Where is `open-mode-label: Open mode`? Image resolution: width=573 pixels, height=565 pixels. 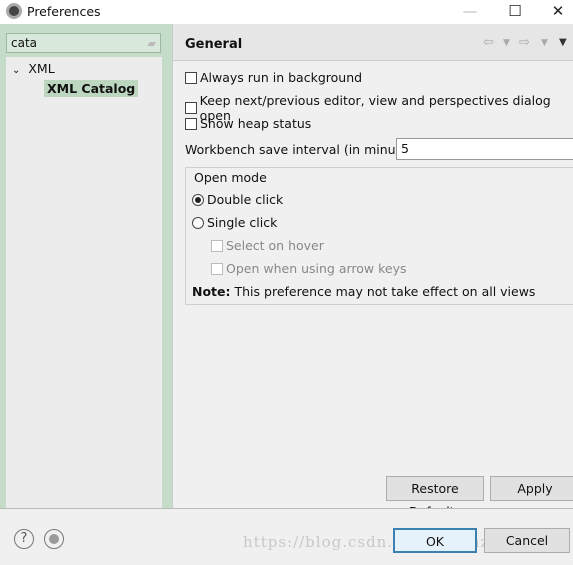
open-mode-label: Open mode is located at coordinates (230, 177).